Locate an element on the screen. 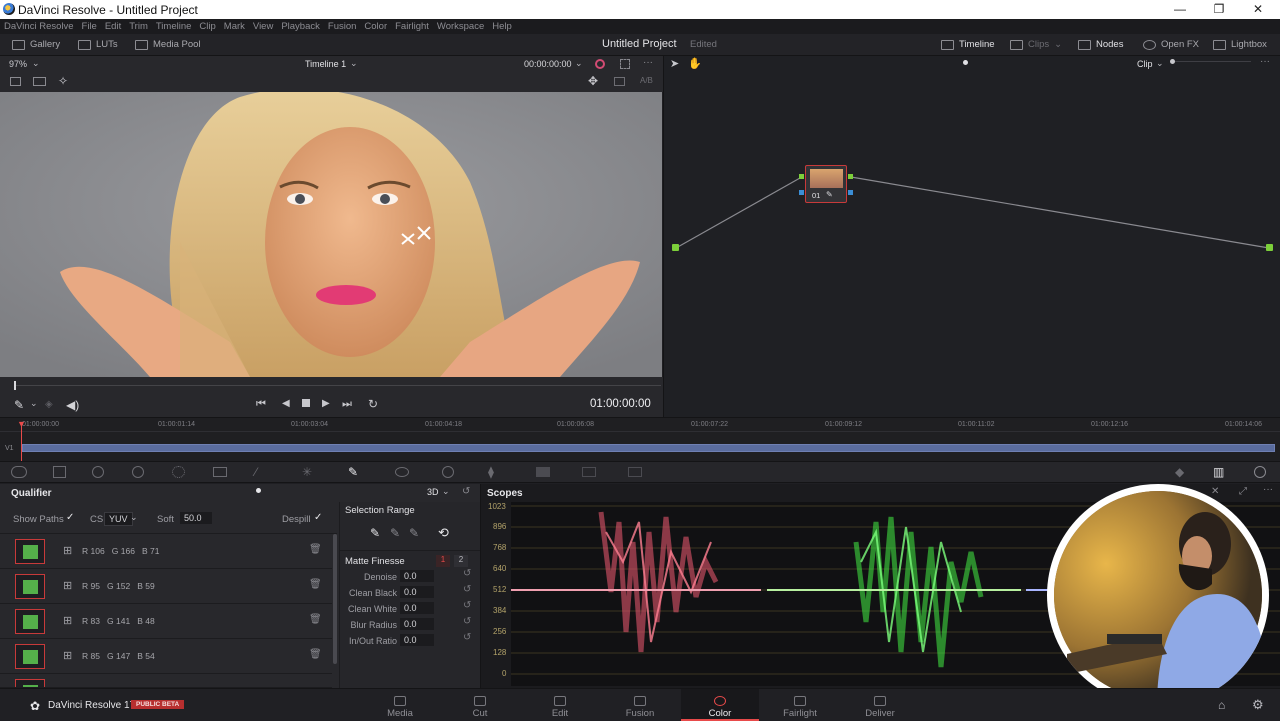 The width and height of the screenshot is (1280, 721). image-wipe-icon is located at coordinates (15, 81).